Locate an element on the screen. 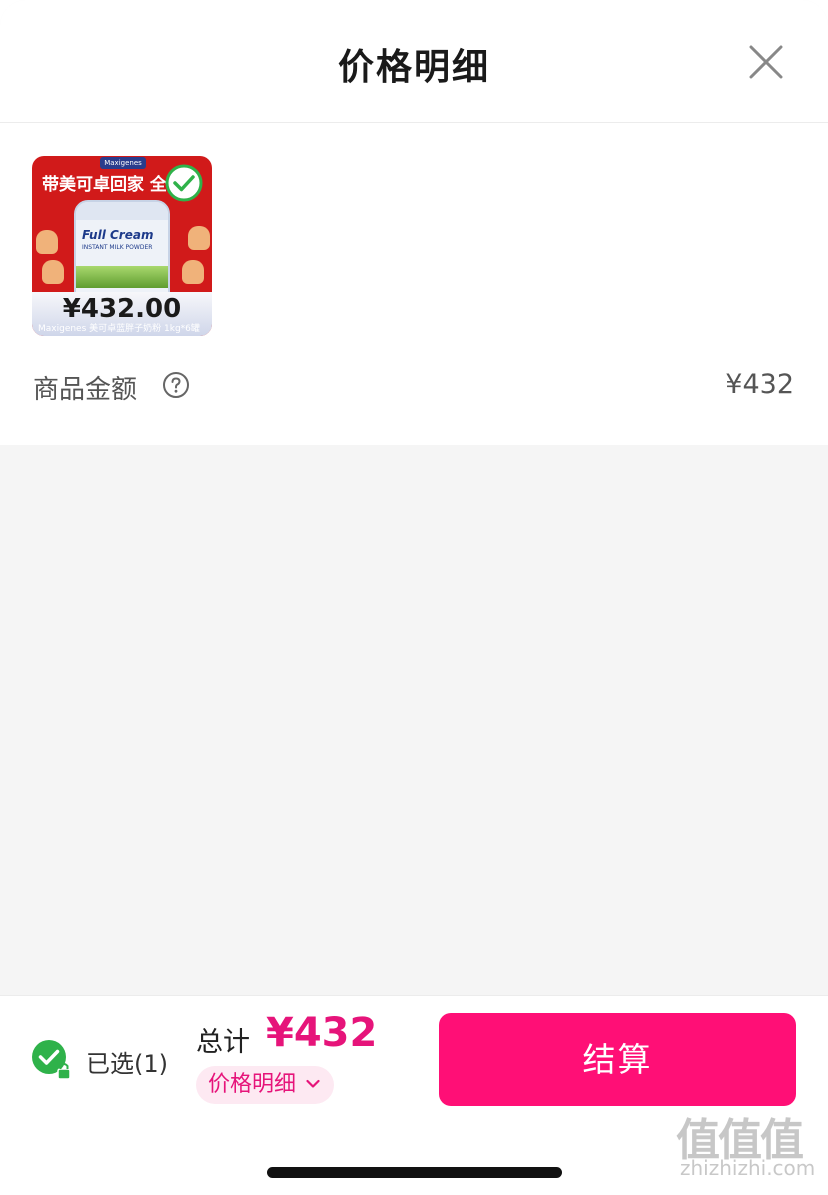 The image size is (828, 1195). thumbs-up-right-low-icon is located at coordinates (193, 272).